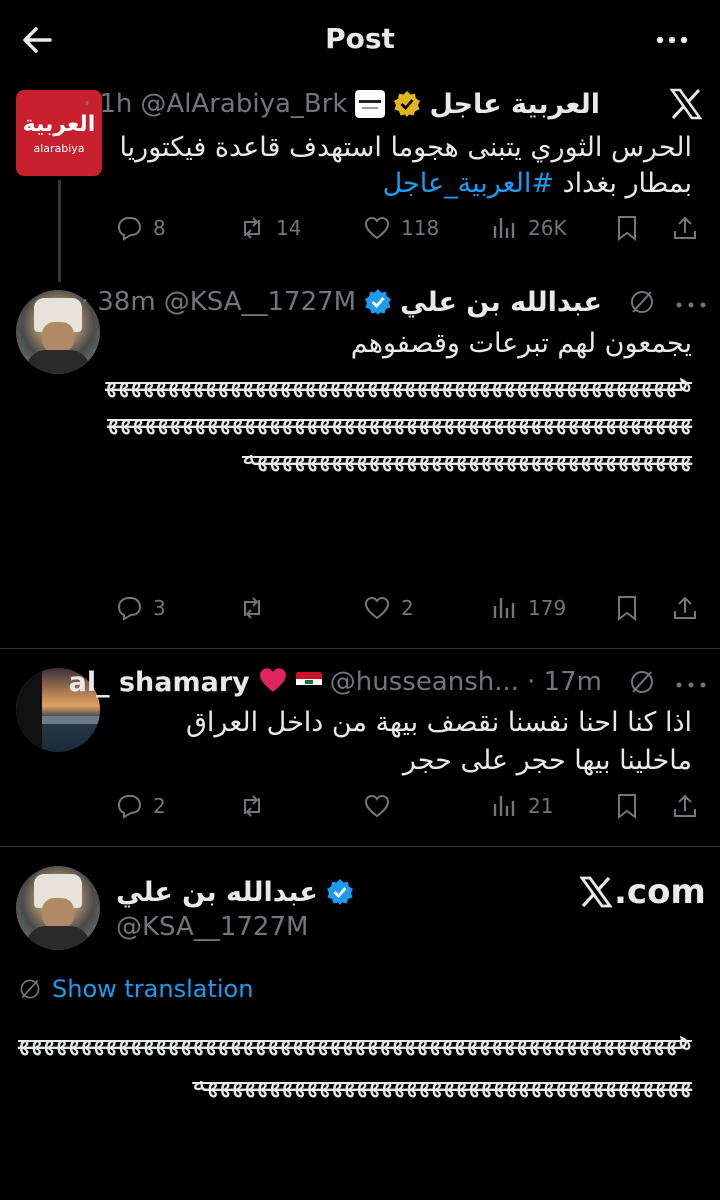  Describe the element at coordinates (514, 104) in the screenshot. I see `display-name: العربية عاجل` at that location.